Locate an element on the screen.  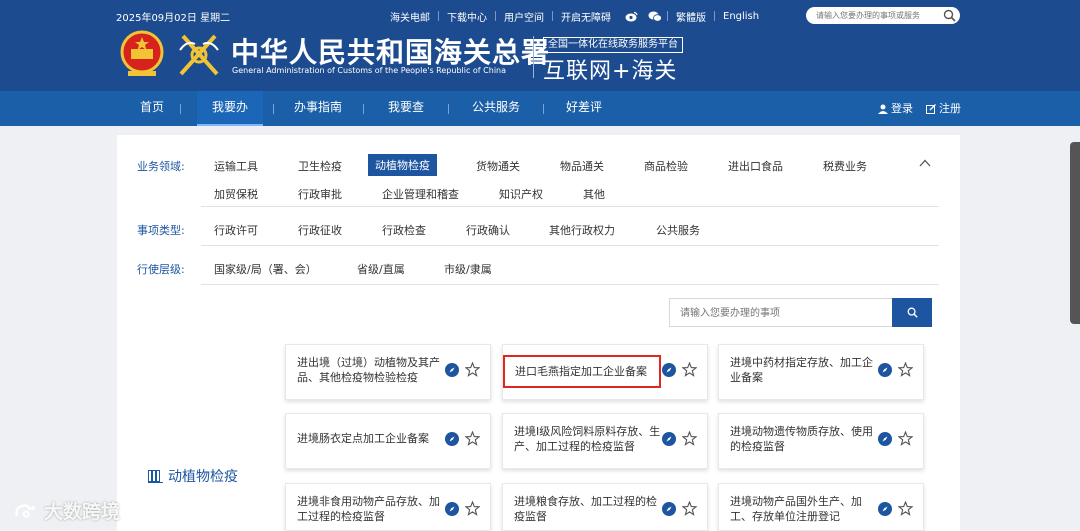
nav-evaluation: 好差评 is located at coordinates (584, 108).